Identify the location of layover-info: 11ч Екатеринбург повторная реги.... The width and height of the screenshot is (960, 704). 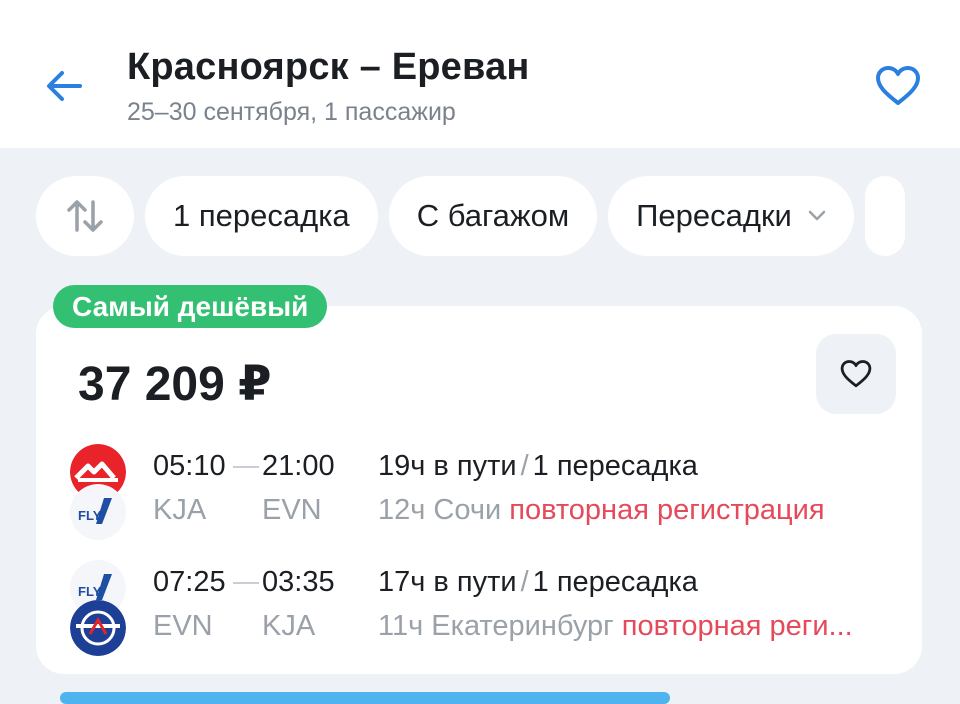
(638, 626).